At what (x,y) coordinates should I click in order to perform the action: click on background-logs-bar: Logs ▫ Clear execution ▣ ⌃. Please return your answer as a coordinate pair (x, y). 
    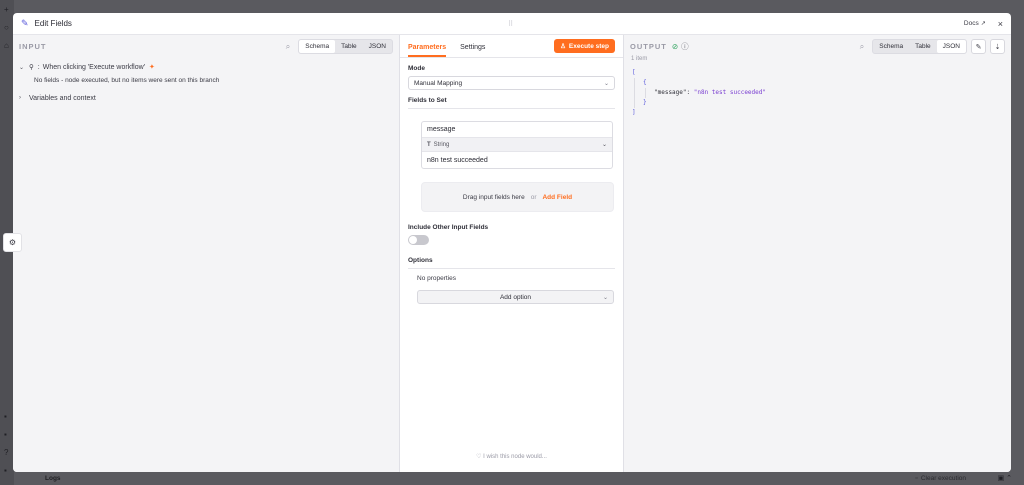
    Looking at the image, I should click on (519, 478).